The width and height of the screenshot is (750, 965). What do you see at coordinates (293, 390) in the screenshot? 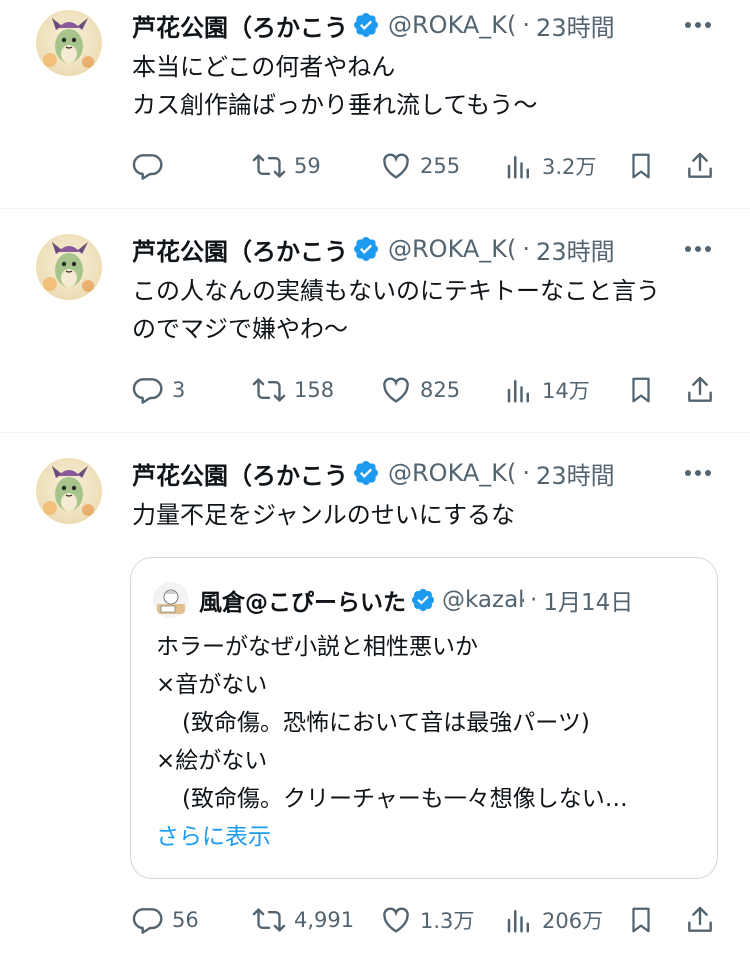
I see `retweet-button: 158` at bounding box center [293, 390].